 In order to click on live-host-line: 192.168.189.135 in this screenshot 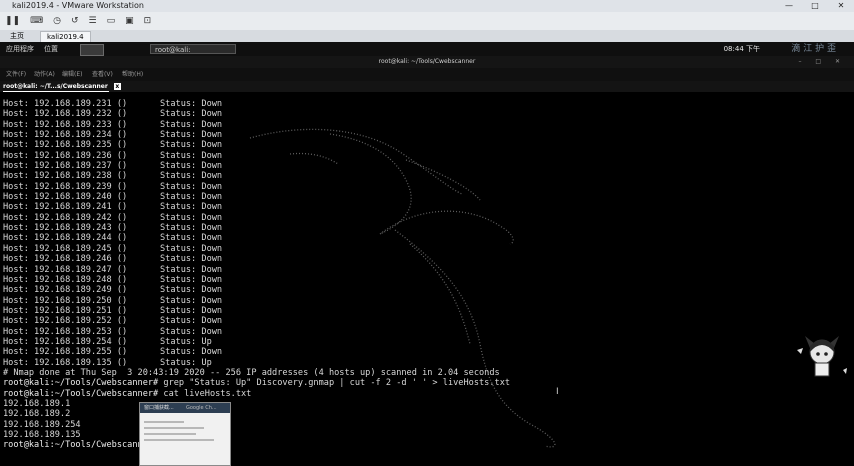, I will do `click(42, 435)`.